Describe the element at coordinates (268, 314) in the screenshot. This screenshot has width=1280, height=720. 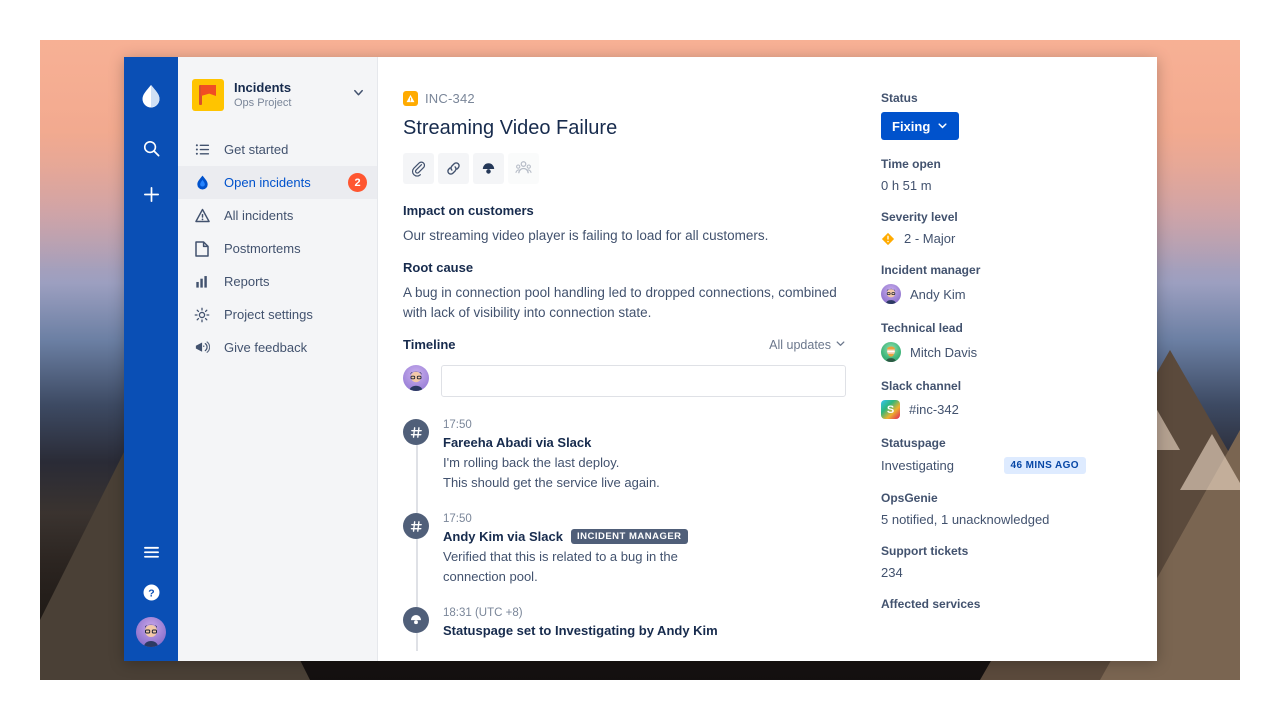
I see `sidebar-item-label: Project settings` at that location.